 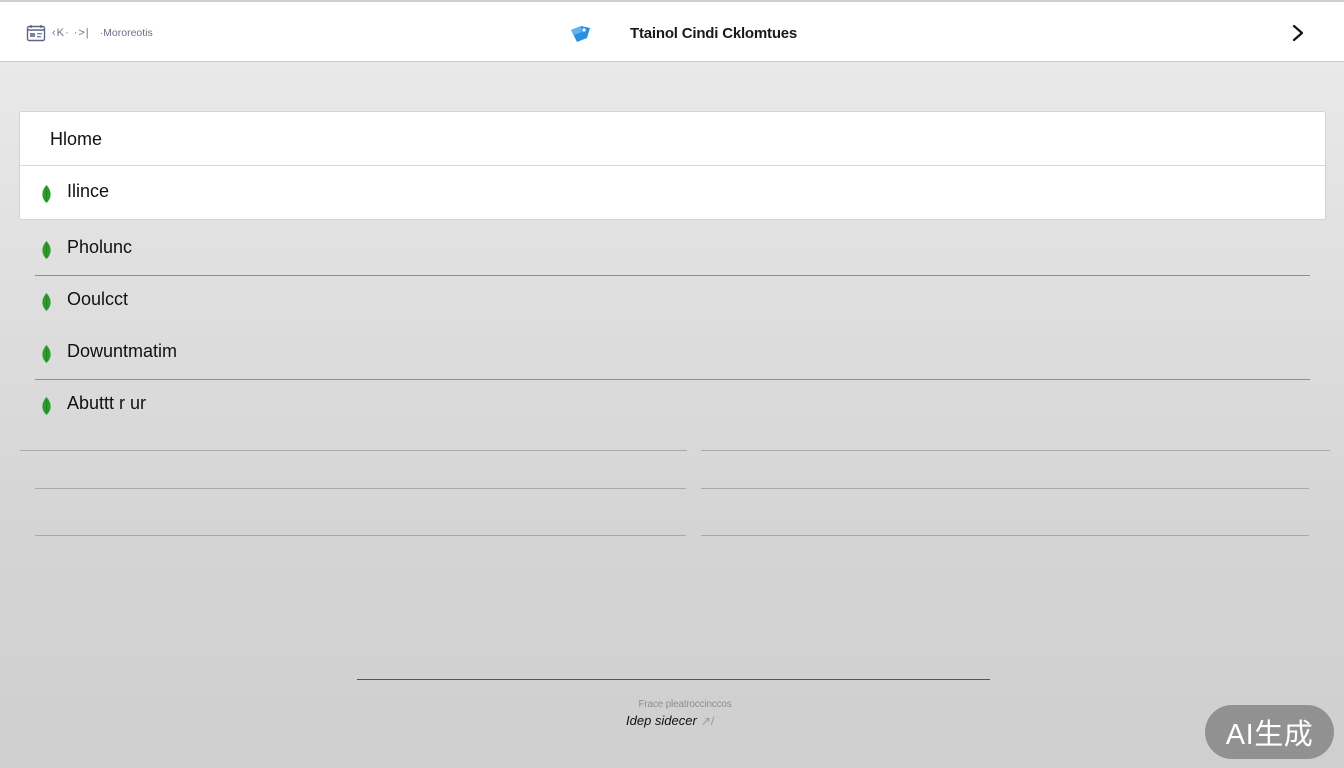 I want to click on menu-item-5: Abuttt r ur, so click(x=672, y=404).